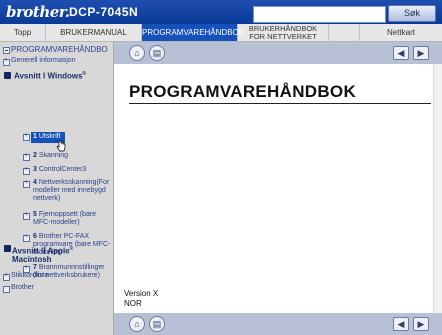  I want to click on sidebar-item-controlcenter: 3 ControlCenter3, so click(59, 169).